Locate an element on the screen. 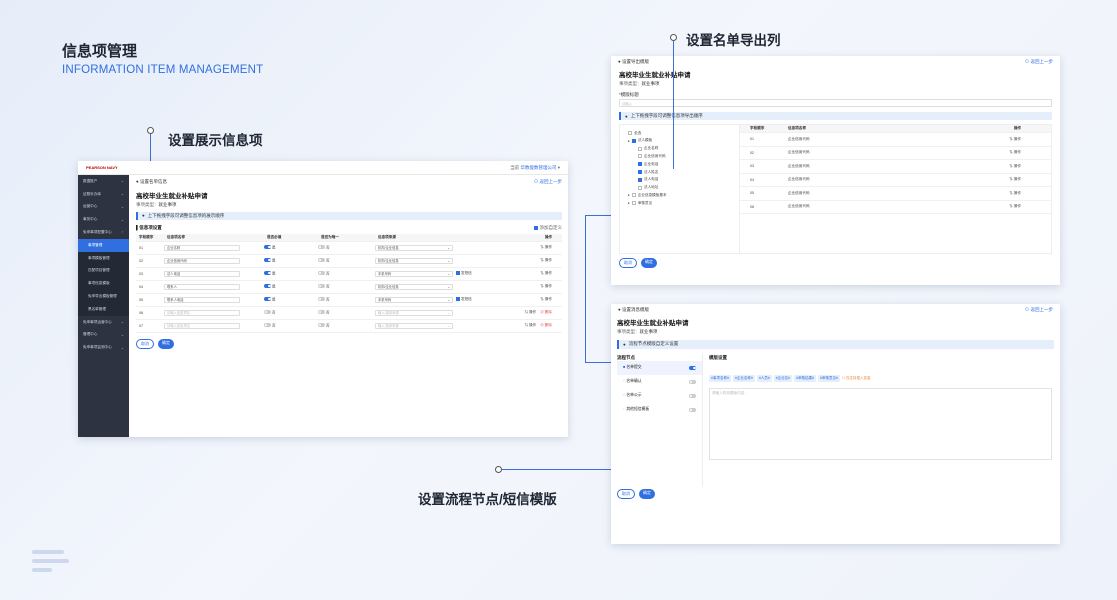 The width and height of the screenshot is (1117, 600). sidebar-item: 免申事项配置中心 ⌃ is located at coordinates (103, 232).